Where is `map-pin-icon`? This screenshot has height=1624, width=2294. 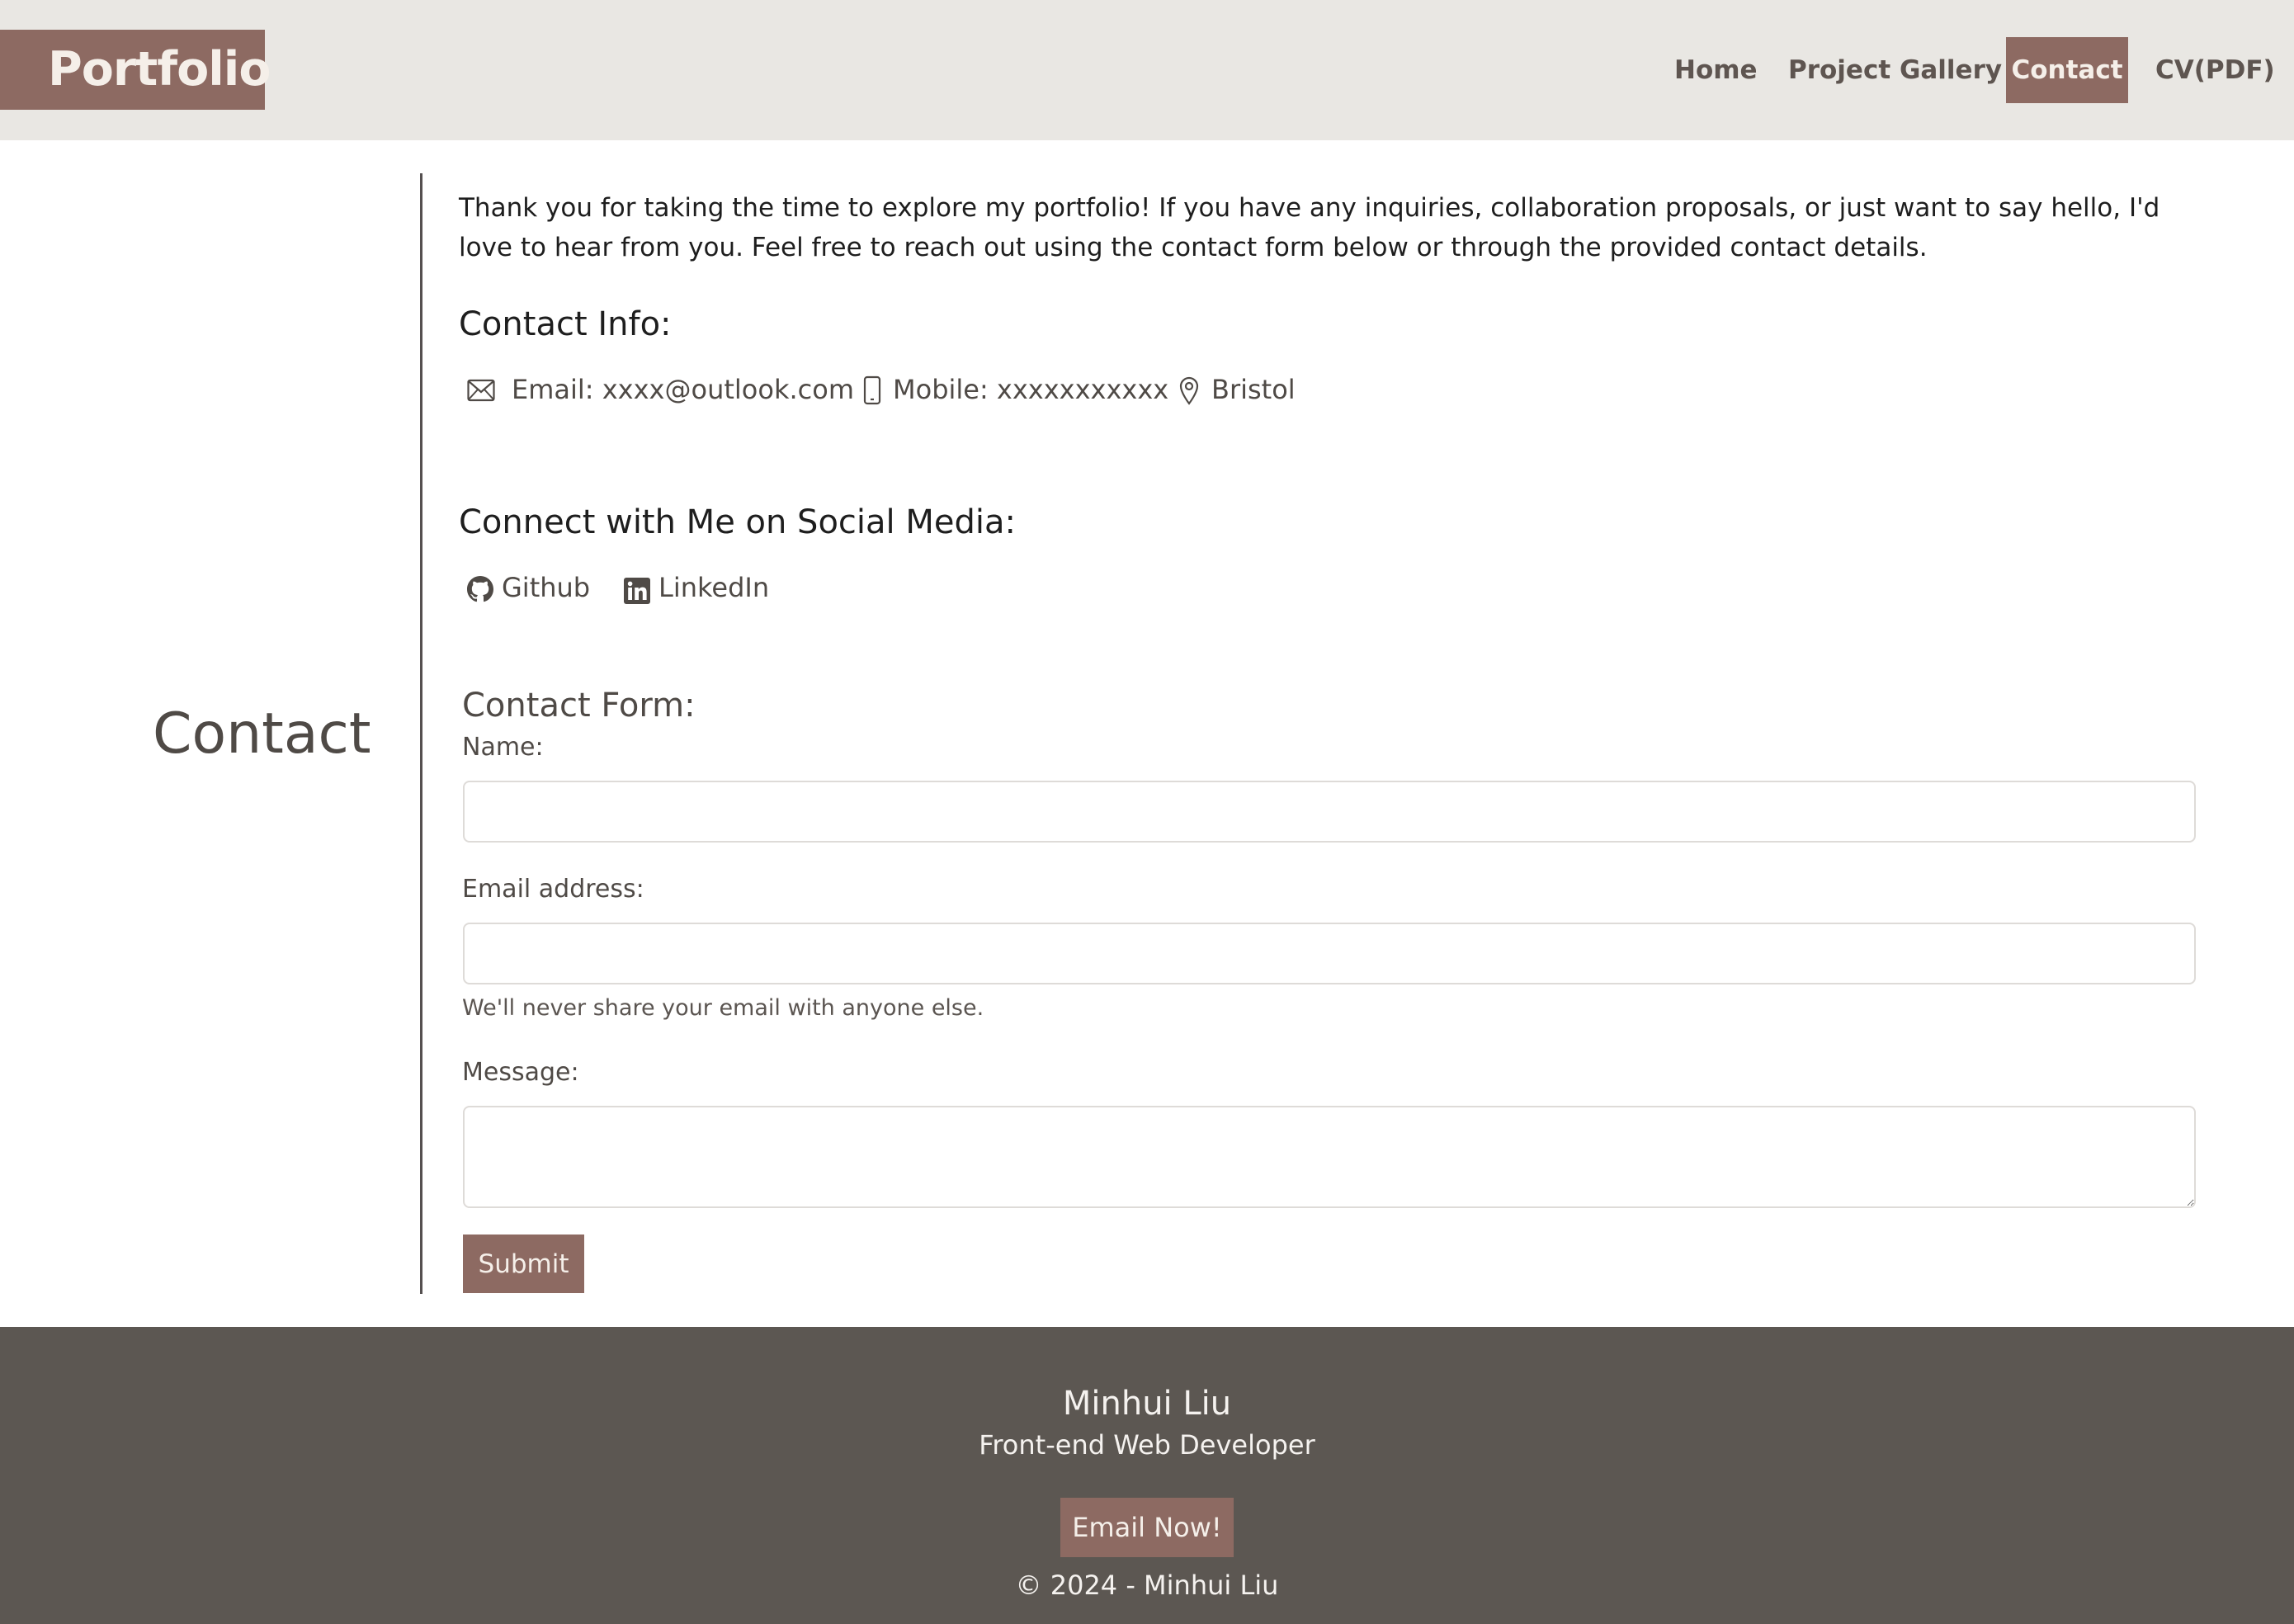 map-pin-icon is located at coordinates (1189, 390).